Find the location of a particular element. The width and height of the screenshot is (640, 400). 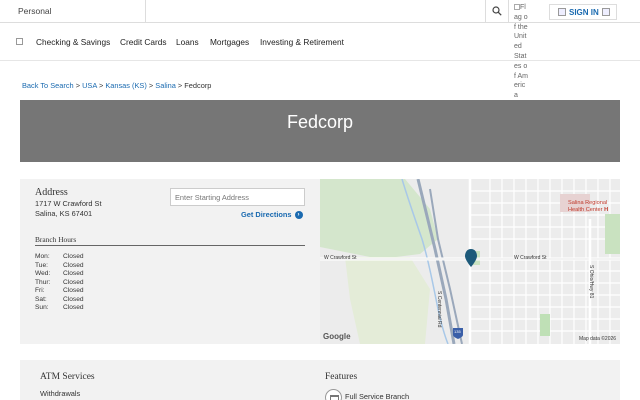

hours-day: Tue: is located at coordinates (41, 265).